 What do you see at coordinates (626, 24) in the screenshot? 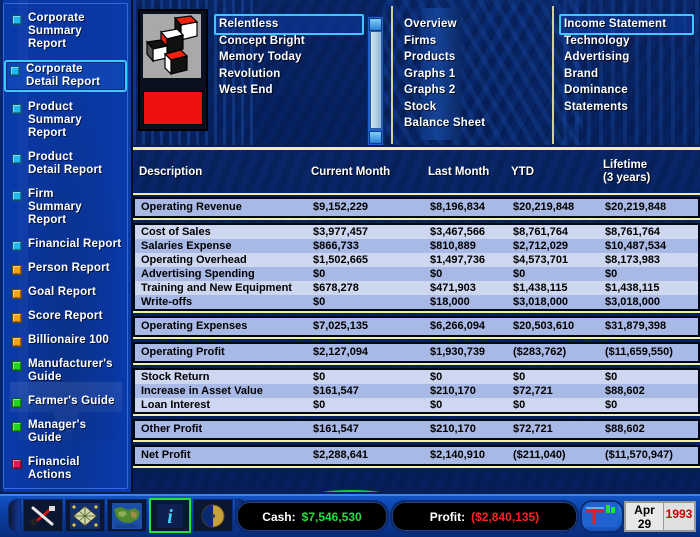
I see `subview-item-income-statement: Income Statement` at bounding box center [626, 24].